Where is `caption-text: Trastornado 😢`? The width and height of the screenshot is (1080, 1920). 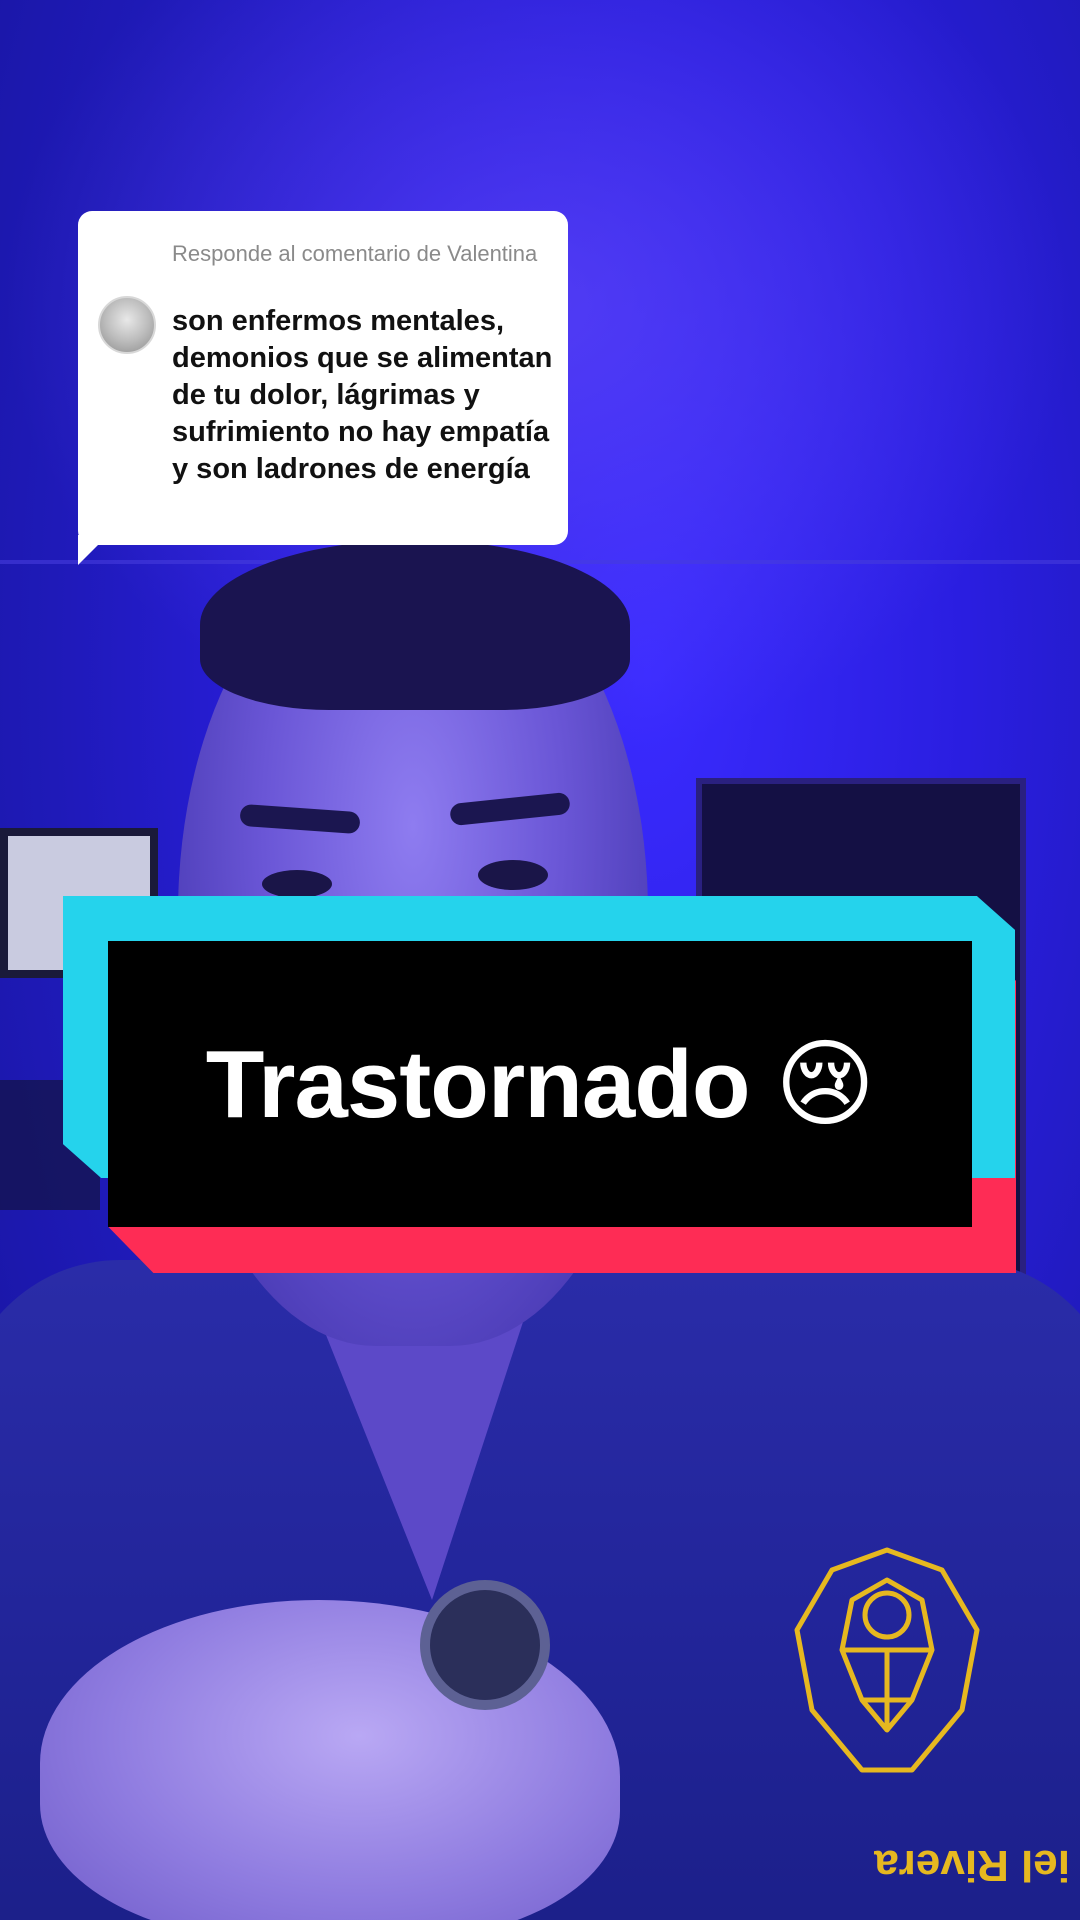
caption-text: Trastornado 😢 is located at coordinates (540, 1084).